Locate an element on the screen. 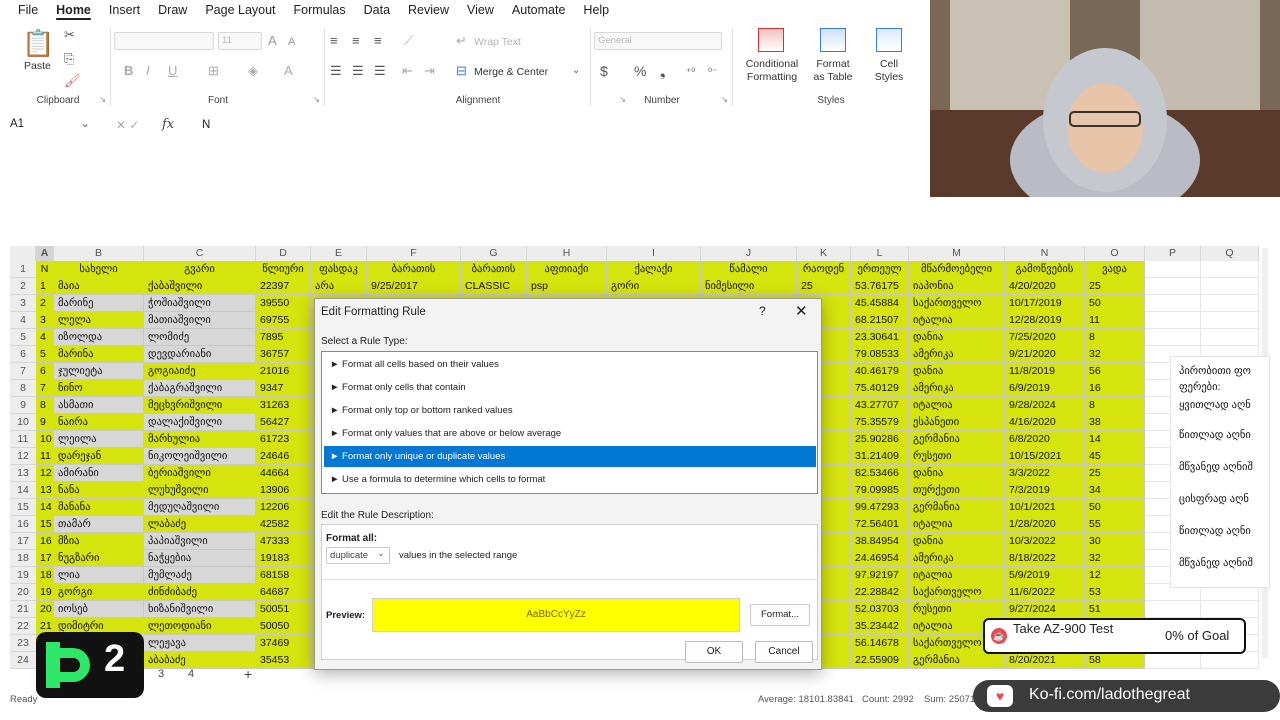 The image size is (1280, 720). column-header-g: G is located at coordinates (494, 253).